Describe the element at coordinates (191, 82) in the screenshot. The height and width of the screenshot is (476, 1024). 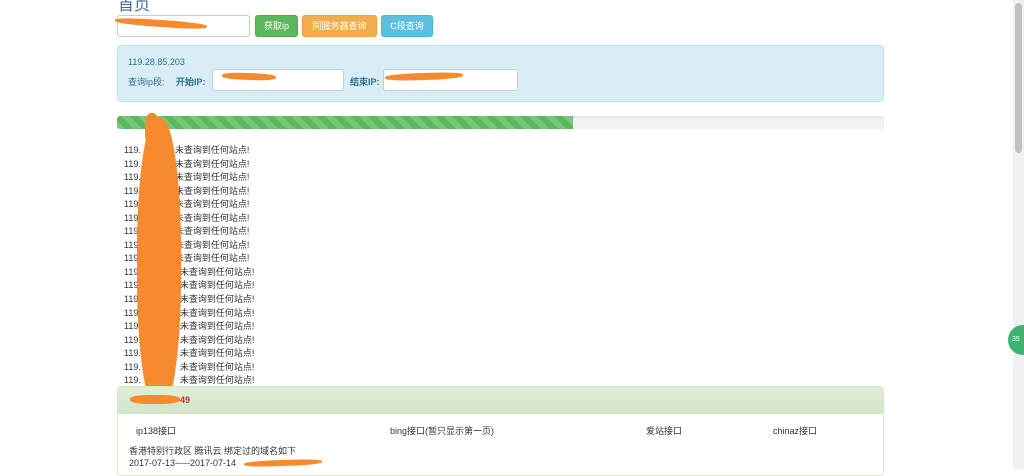
I see `start-ip-label: 开始IP:` at that location.